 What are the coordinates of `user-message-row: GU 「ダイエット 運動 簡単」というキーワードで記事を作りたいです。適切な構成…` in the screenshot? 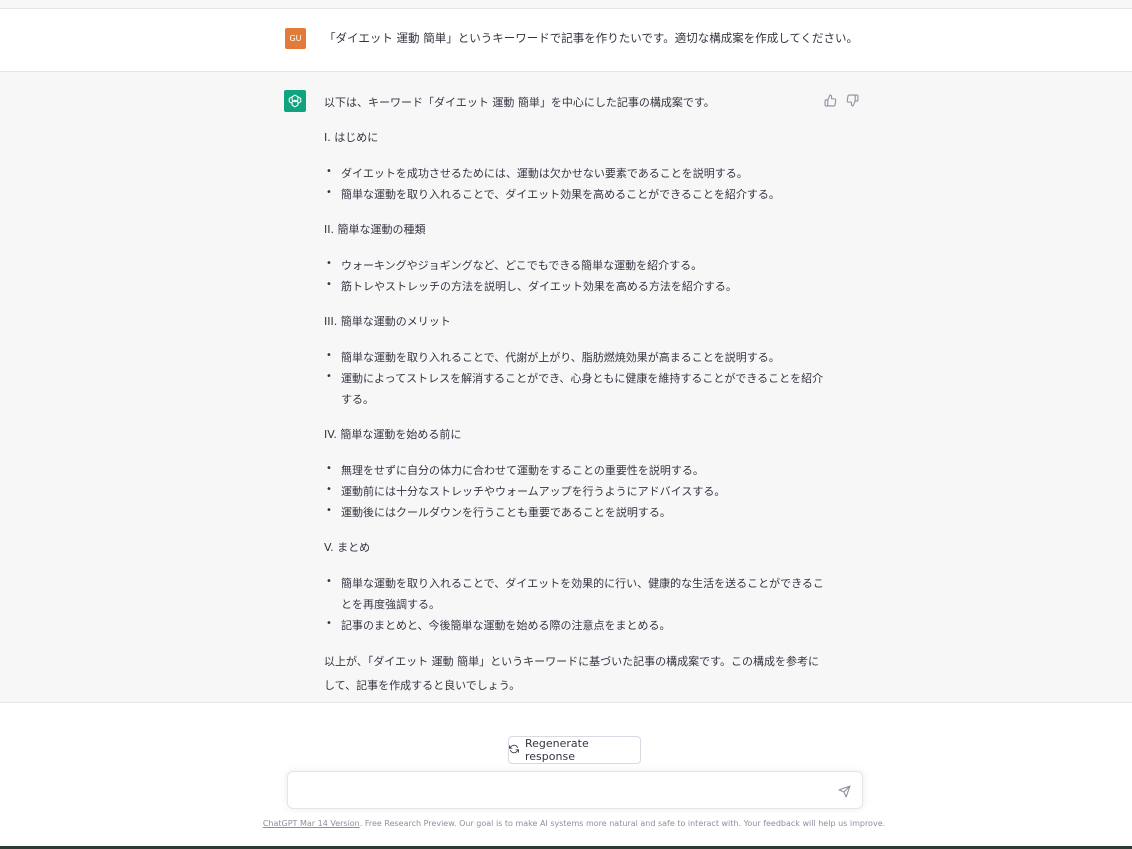 It's located at (566, 40).